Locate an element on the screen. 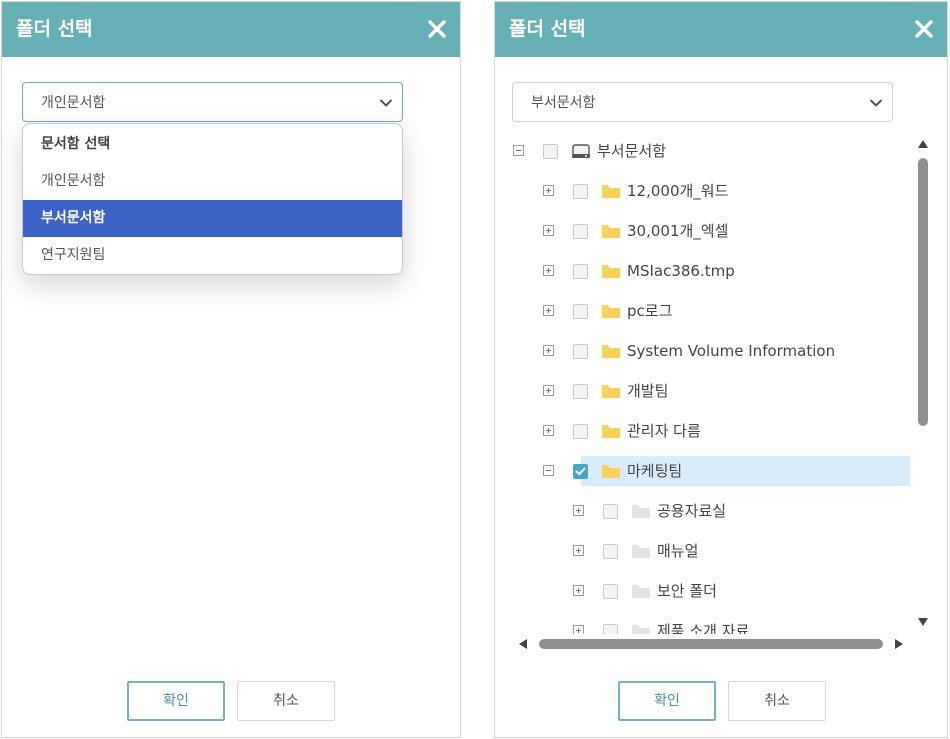 This screenshot has width=950, height=739. tree-node: 제품 소개 자료 is located at coordinates (705, 625).